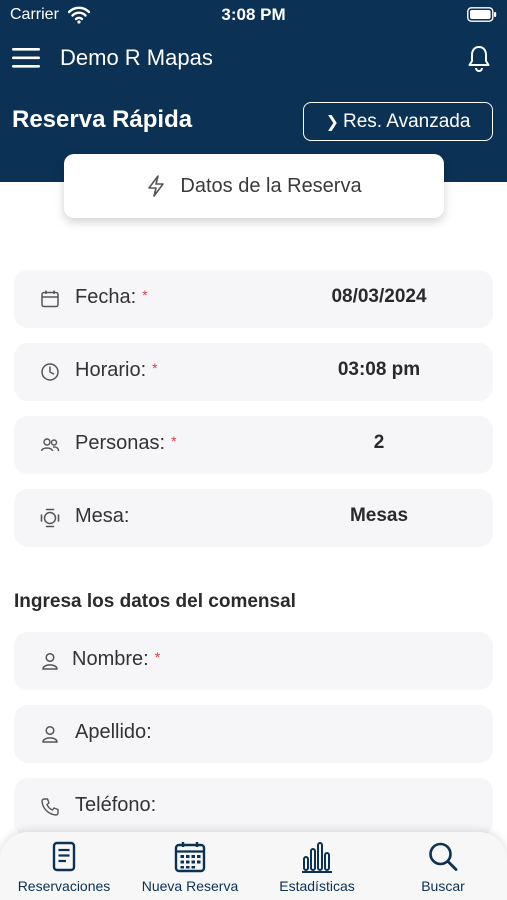 Image resolution: width=507 pixels, height=900 pixels. I want to click on app-title: Demo R Mapas, so click(136, 57).